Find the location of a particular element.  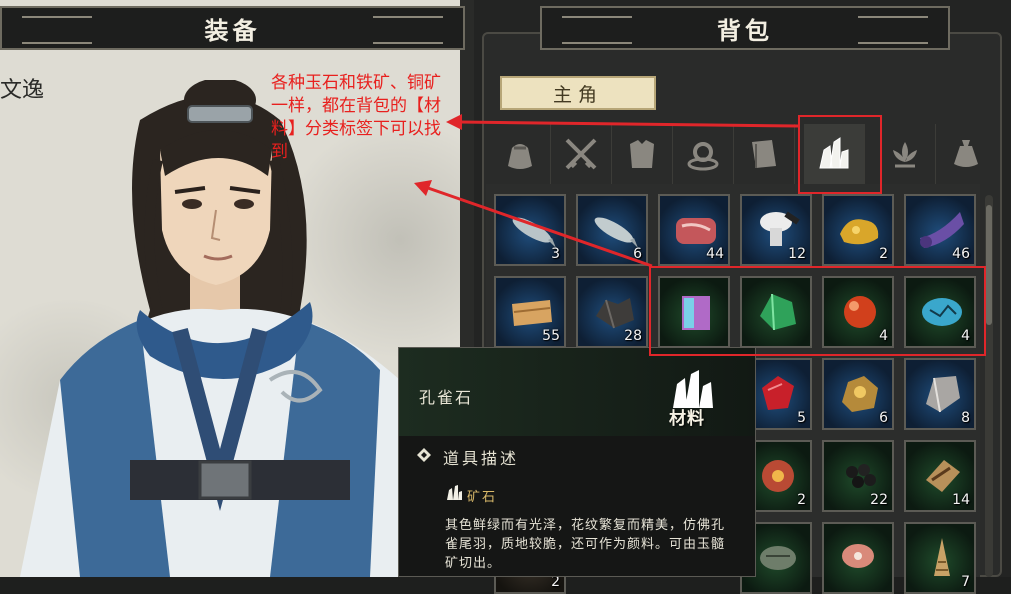

tooltip-category-badge: 材料 is located at coordinates (693, 398).